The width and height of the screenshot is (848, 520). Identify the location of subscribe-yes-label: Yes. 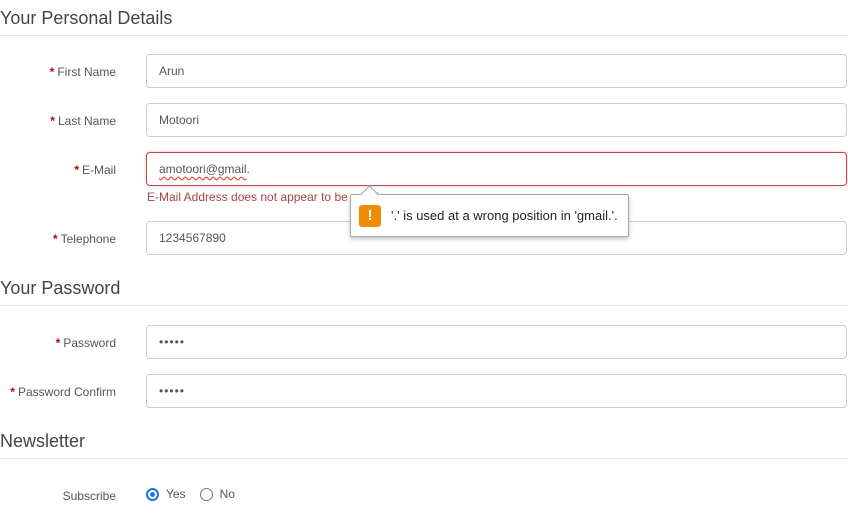
(176, 494).